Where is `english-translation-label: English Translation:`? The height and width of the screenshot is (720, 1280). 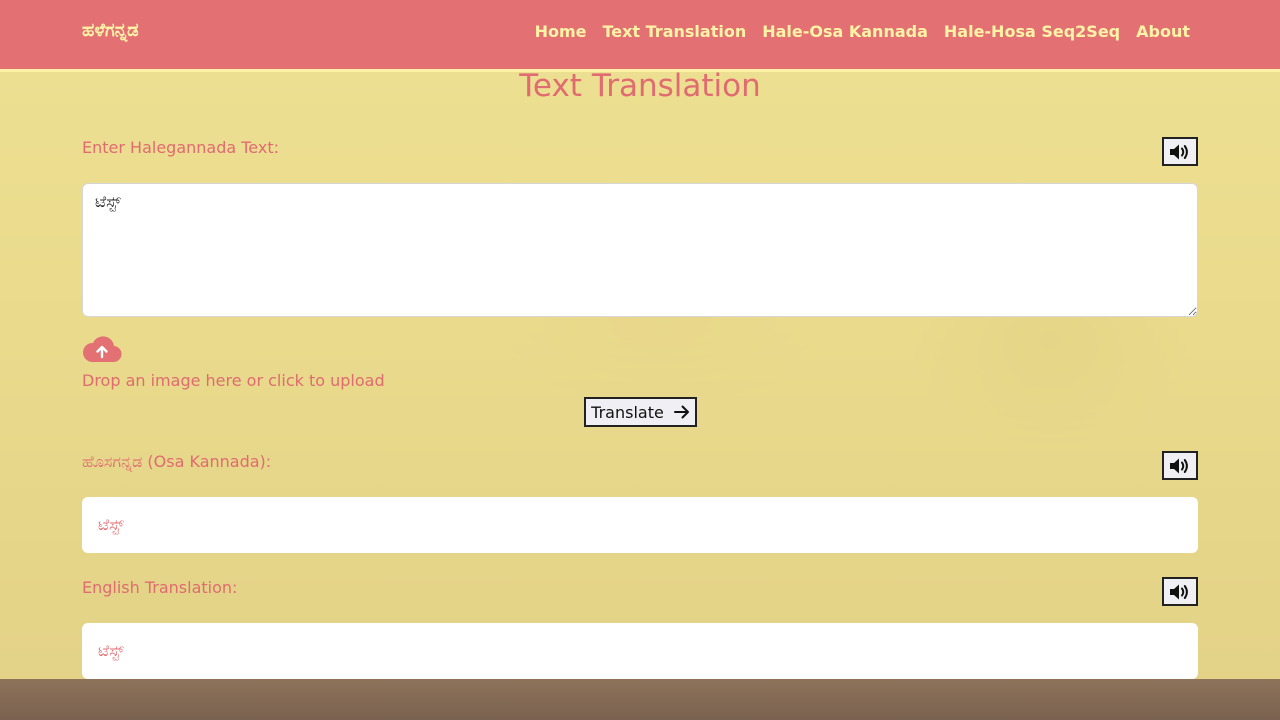
english-translation-label: English Translation: is located at coordinates (160, 587).